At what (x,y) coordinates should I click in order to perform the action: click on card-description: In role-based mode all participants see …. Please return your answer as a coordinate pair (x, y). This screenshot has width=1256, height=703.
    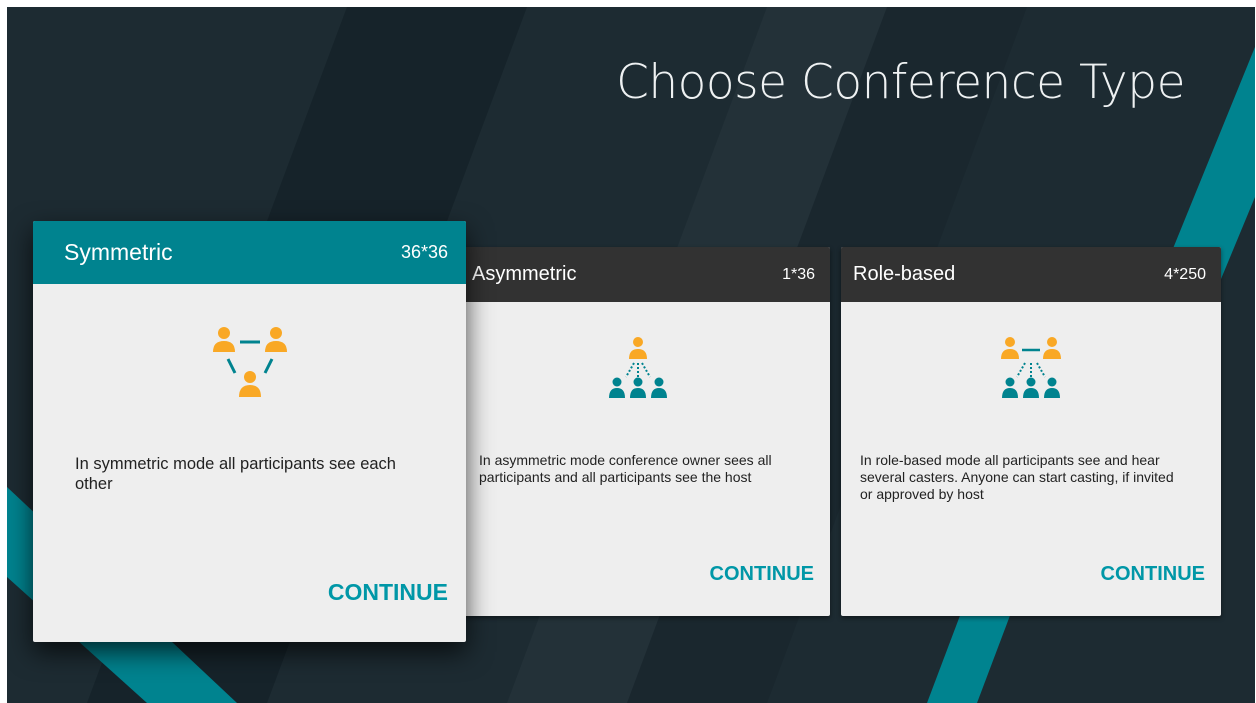
    Looking at the image, I should click on (1017, 477).